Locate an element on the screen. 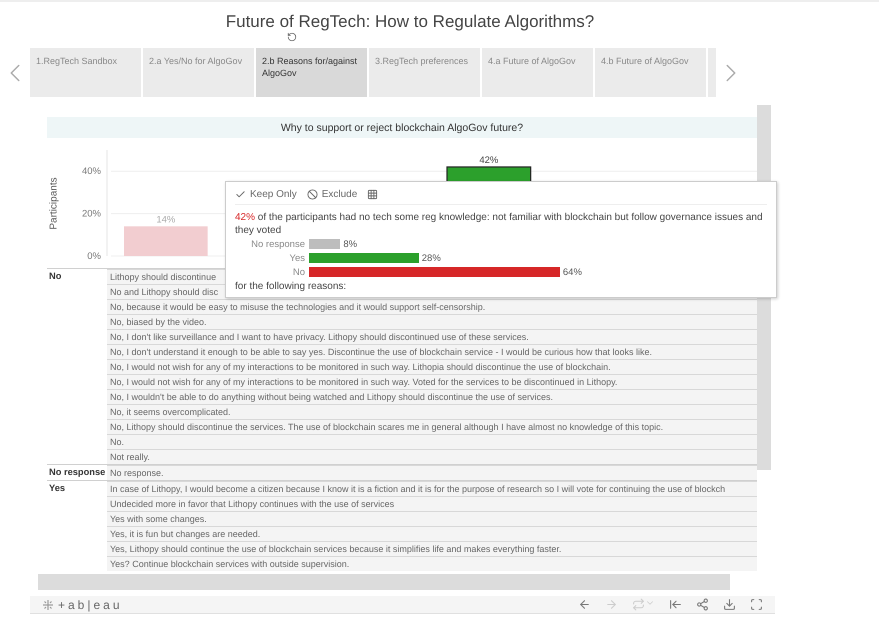 This screenshot has width=879, height=640. table-cell: Undecided more in favor that Lithopy continues with the use of services is located at coordinates (432, 503).